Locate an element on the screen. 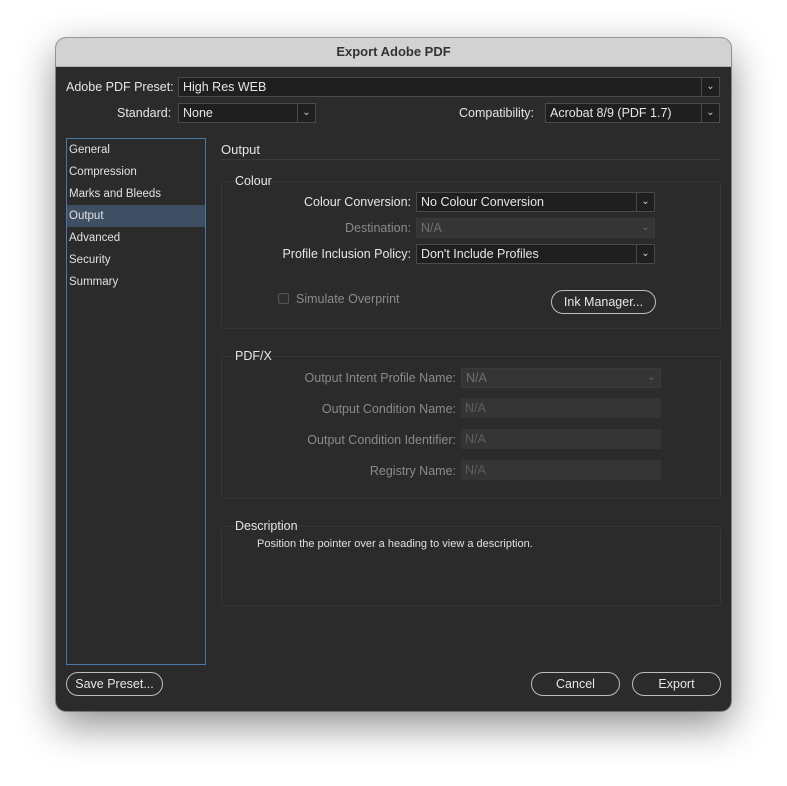  preset-select: High Res WEB ⌄ is located at coordinates (449, 87).